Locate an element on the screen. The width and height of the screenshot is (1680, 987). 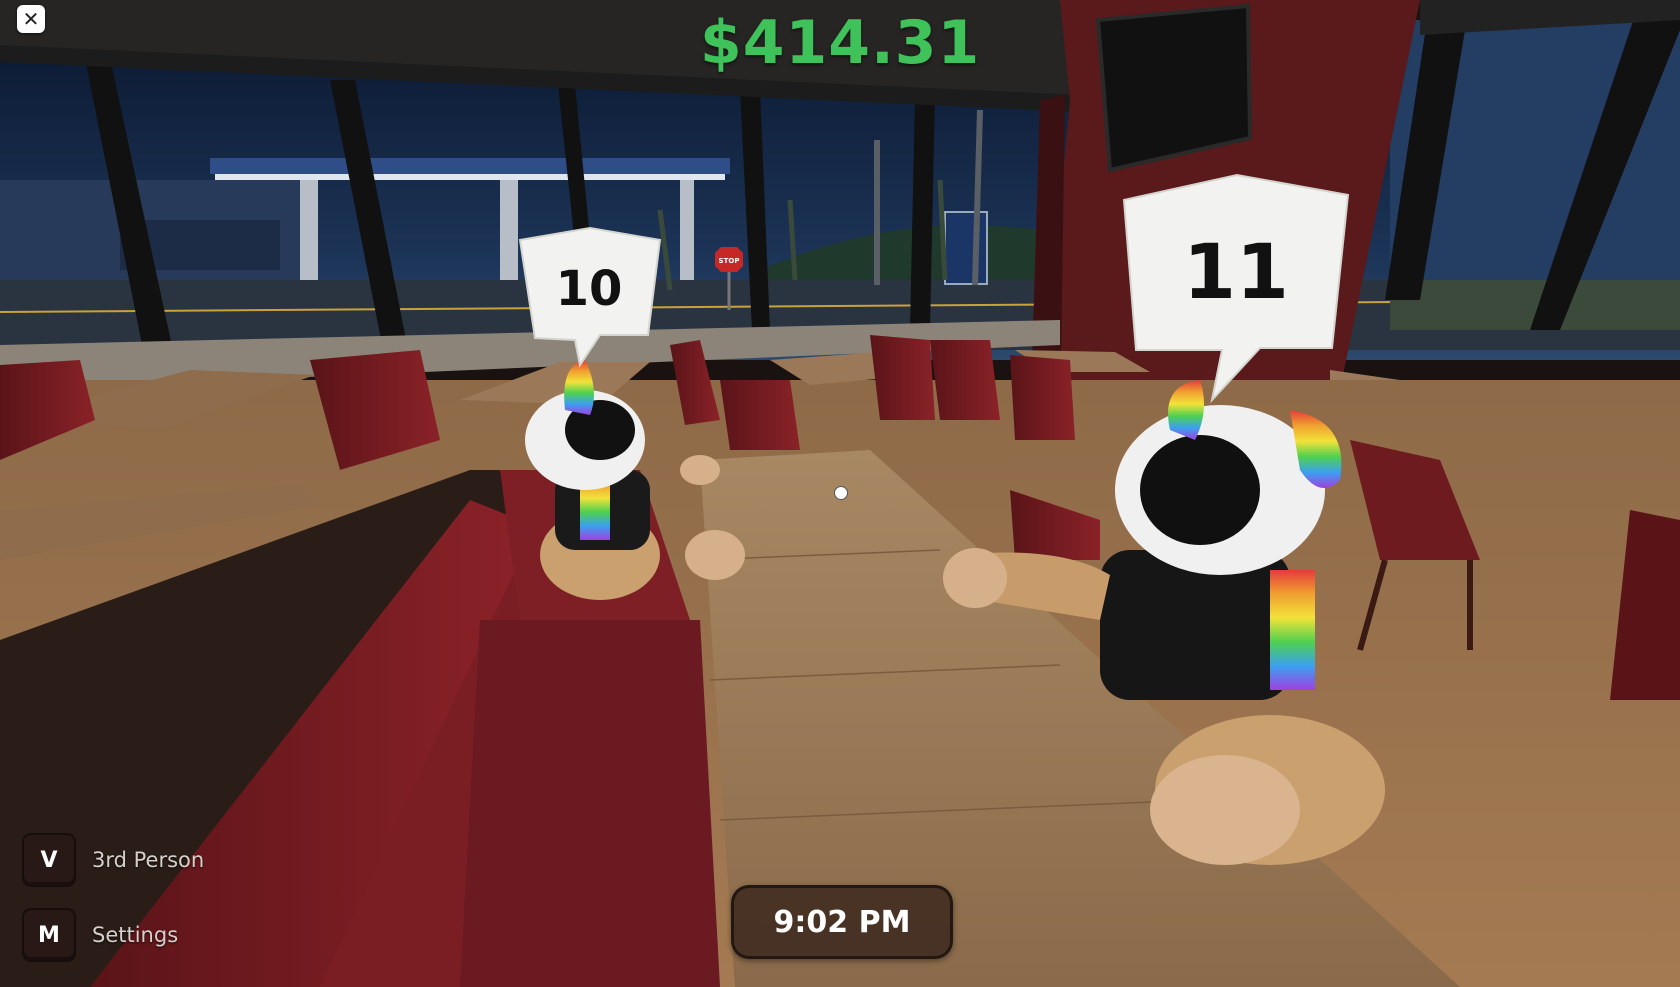
order-number-10: 10 is located at coordinates (589, 289).